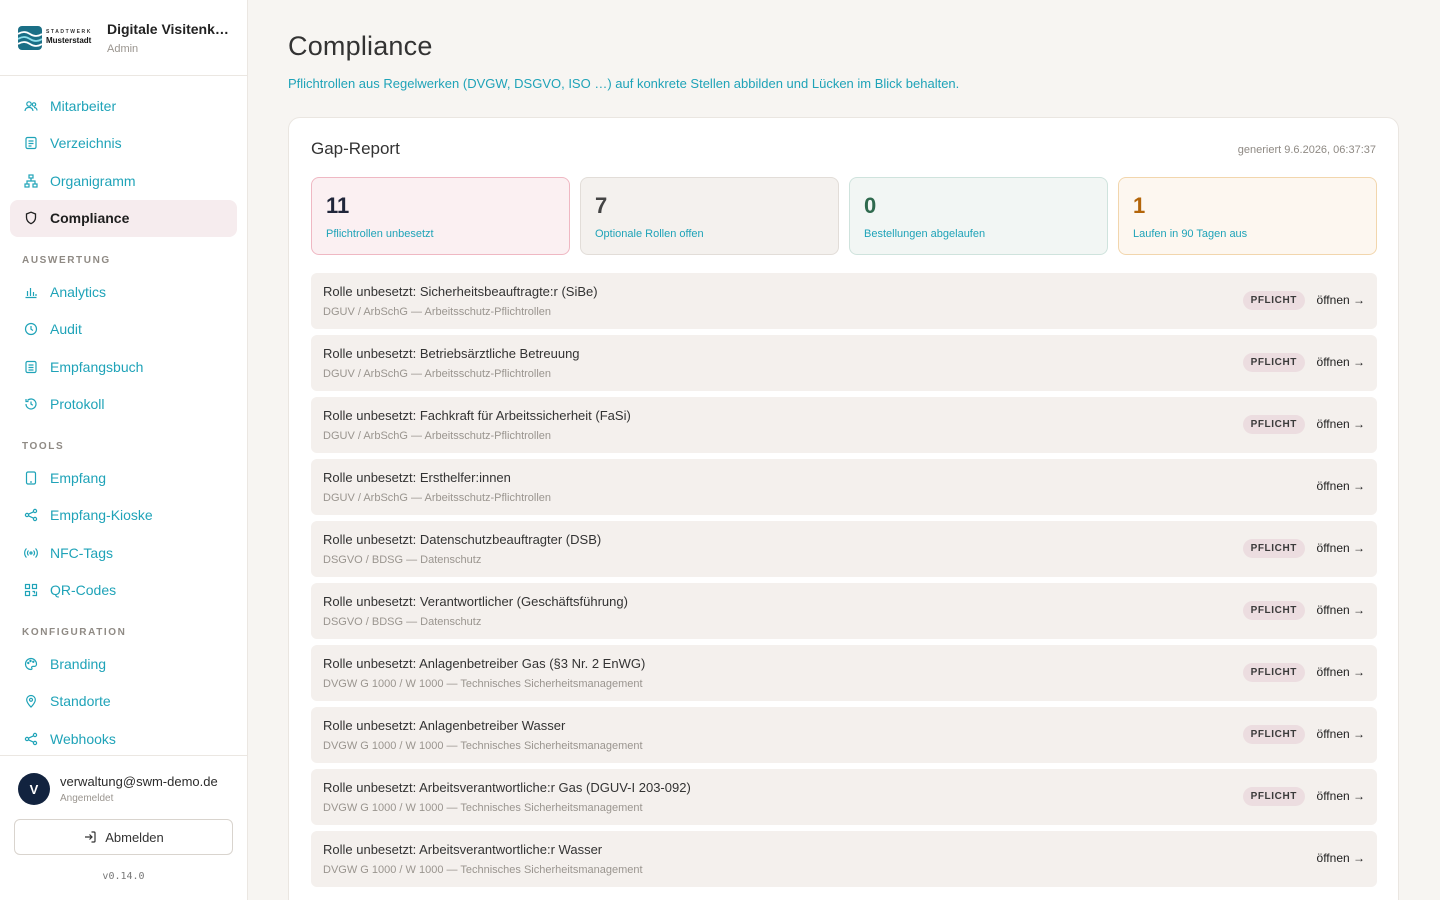 Image resolution: width=1440 pixels, height=900 pixels. Describe the element at coordinates (31, 106) in the screenshot. I see `users-icon` at that location.